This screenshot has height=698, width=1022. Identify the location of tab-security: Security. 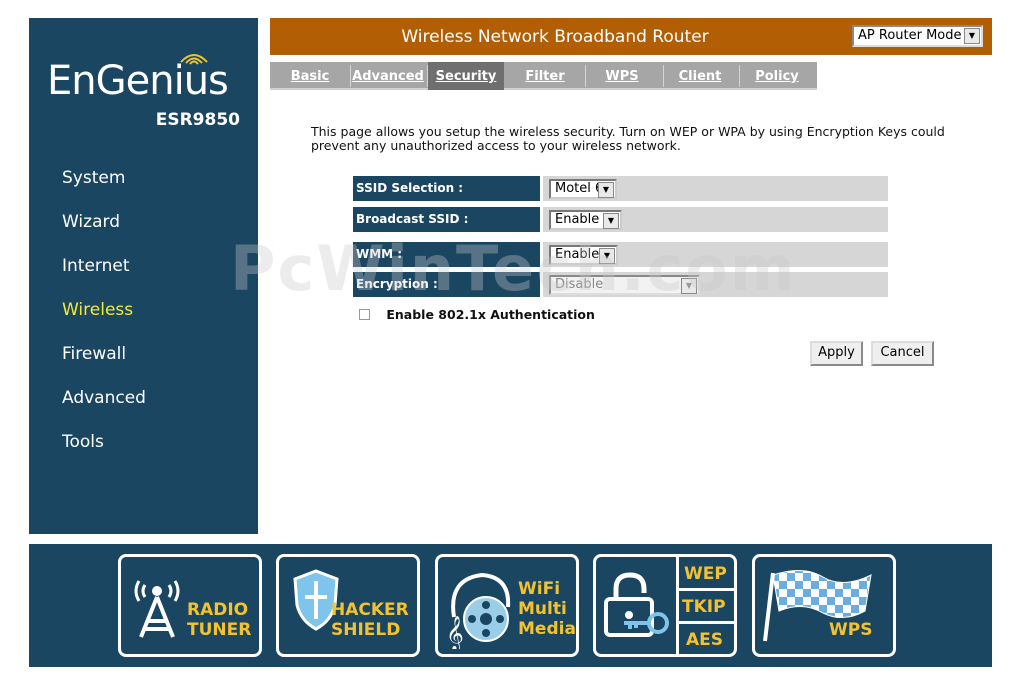
(466, 76).